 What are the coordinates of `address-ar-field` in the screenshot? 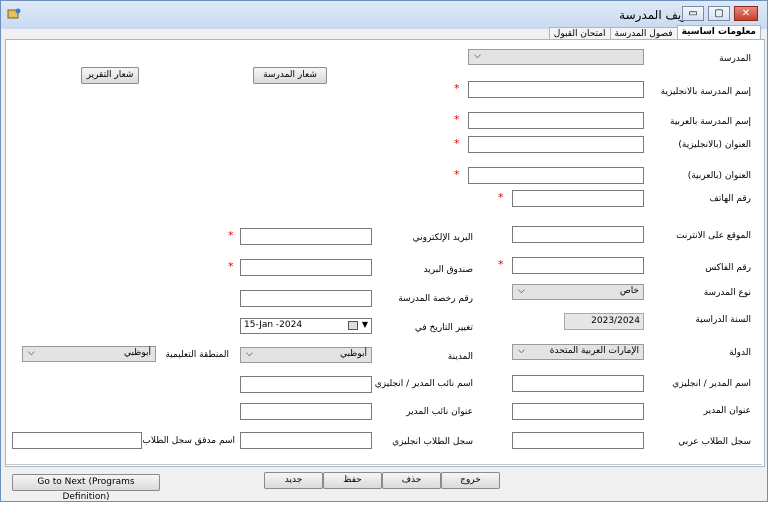 It's located at (556, 175).